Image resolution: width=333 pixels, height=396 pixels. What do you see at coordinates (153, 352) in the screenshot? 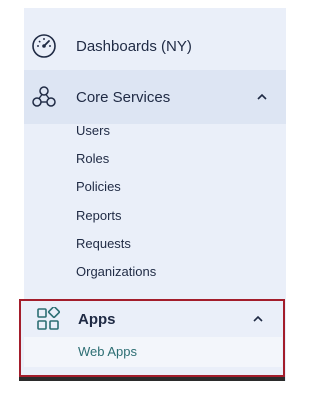
I see `sidebar-subitem-web-apps: Web Apps` at bounding box center [153, 352].